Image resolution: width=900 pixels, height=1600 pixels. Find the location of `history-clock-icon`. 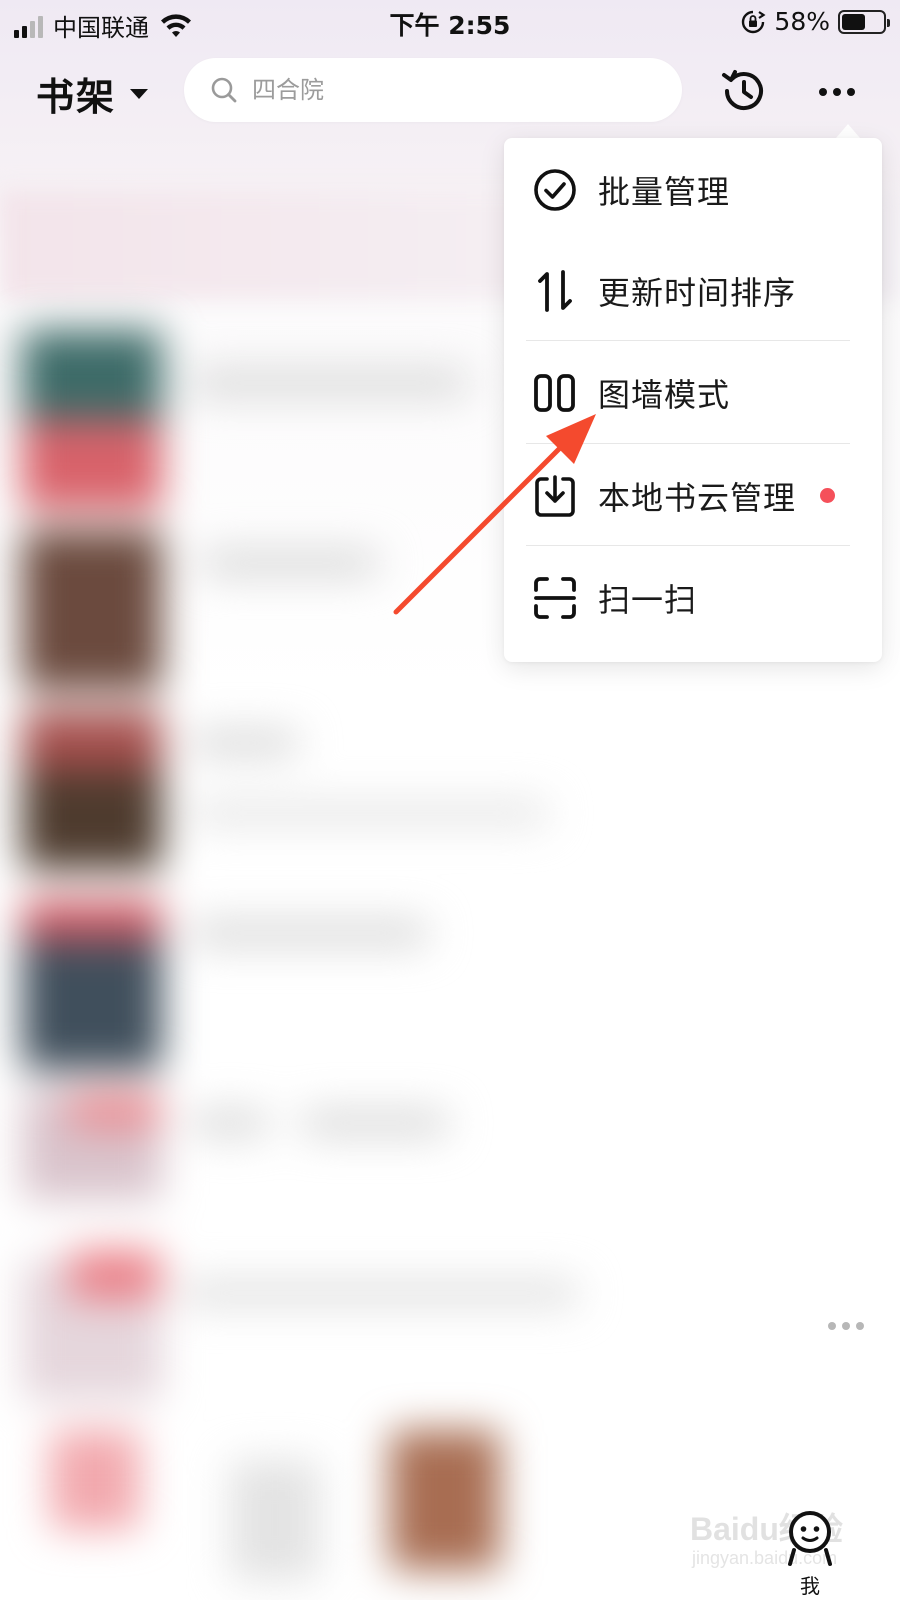

history-clock-icon is located at coordinates (743, 91).